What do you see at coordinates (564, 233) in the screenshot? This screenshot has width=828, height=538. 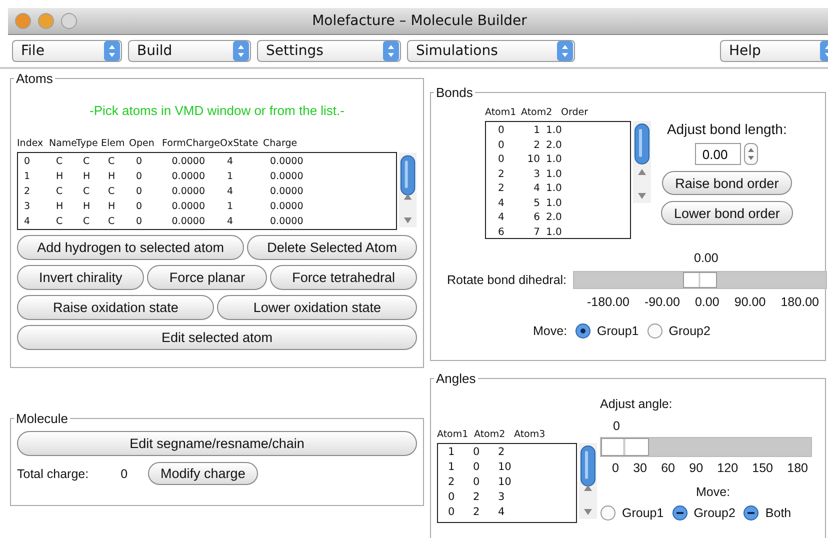 I see `list-row: 6 7 1.0` at bounding box center [564, 233].